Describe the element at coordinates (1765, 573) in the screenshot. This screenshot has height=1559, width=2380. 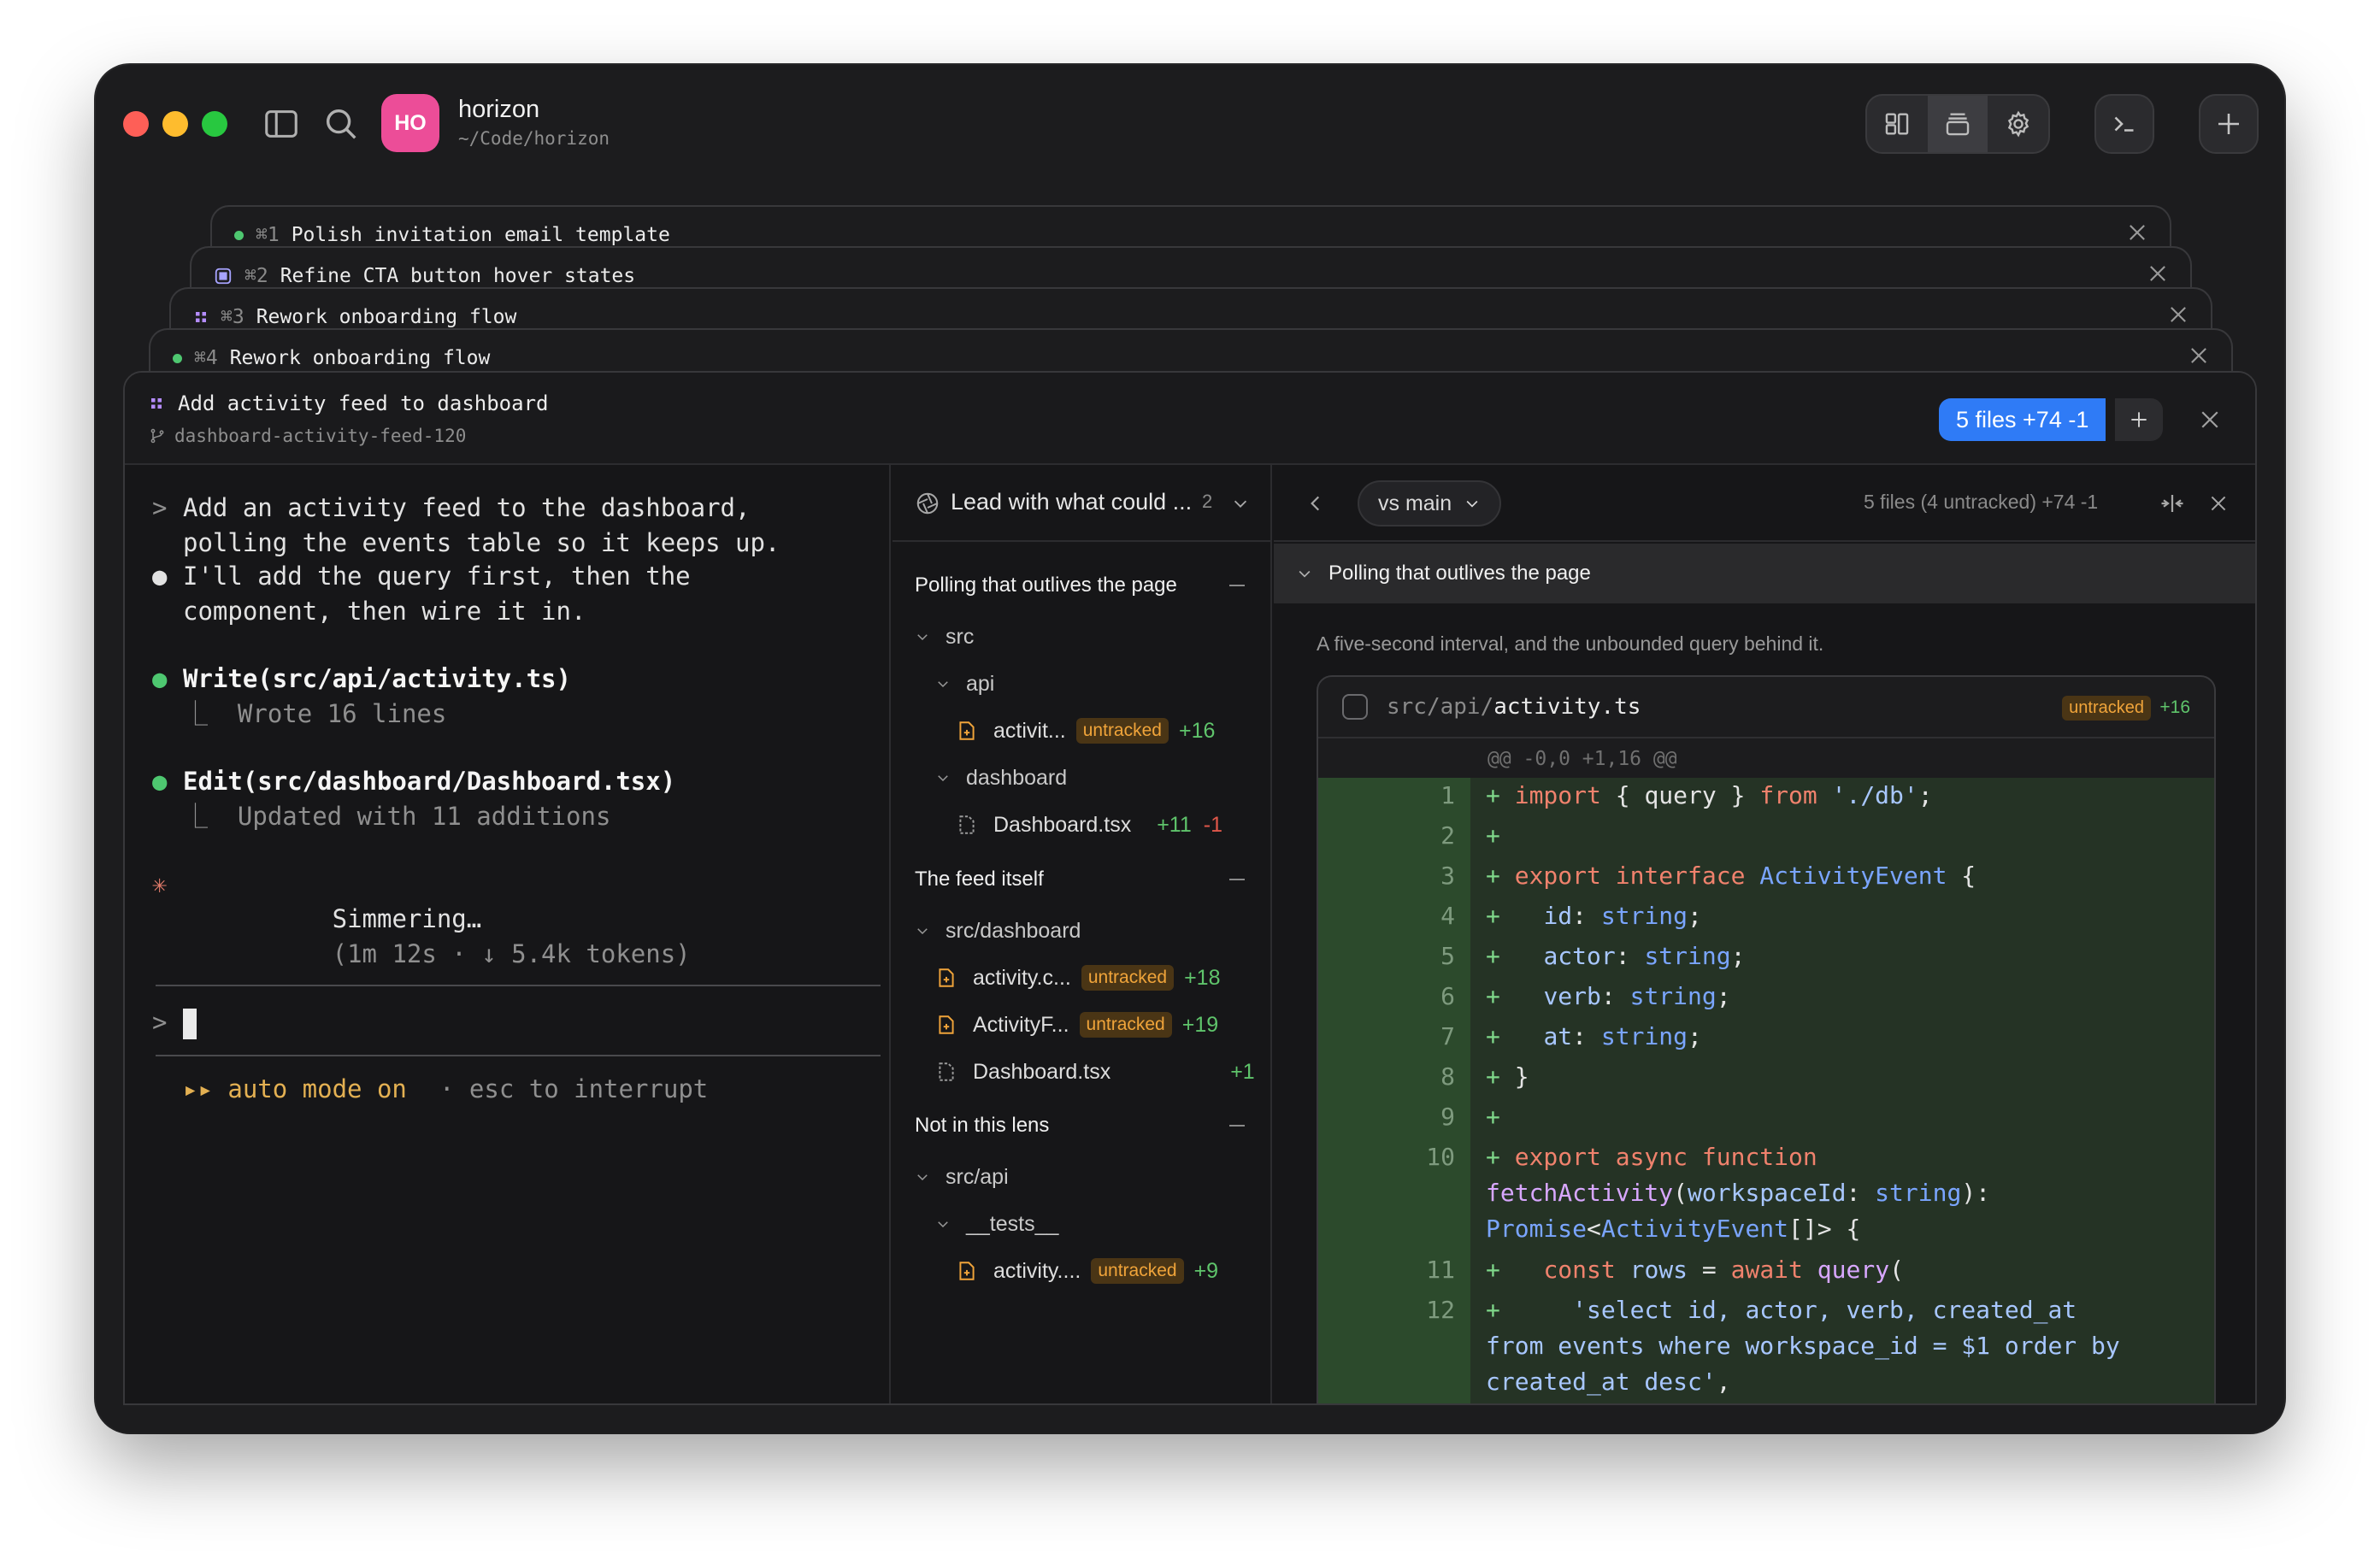
I see `diff-section-header: Polling that outlives the page` at that location.